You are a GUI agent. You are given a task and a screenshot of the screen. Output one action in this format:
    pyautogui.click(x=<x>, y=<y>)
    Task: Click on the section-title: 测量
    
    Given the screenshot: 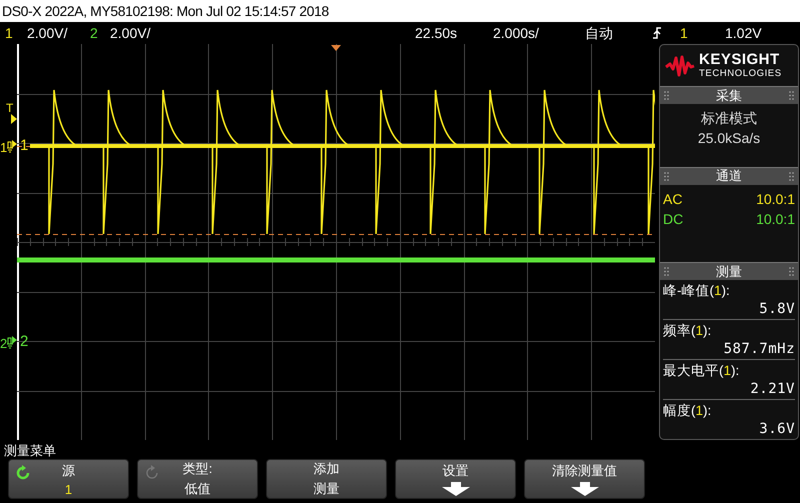 What is the action you would take?
    pyautogui.click(x=729, y=271)
    